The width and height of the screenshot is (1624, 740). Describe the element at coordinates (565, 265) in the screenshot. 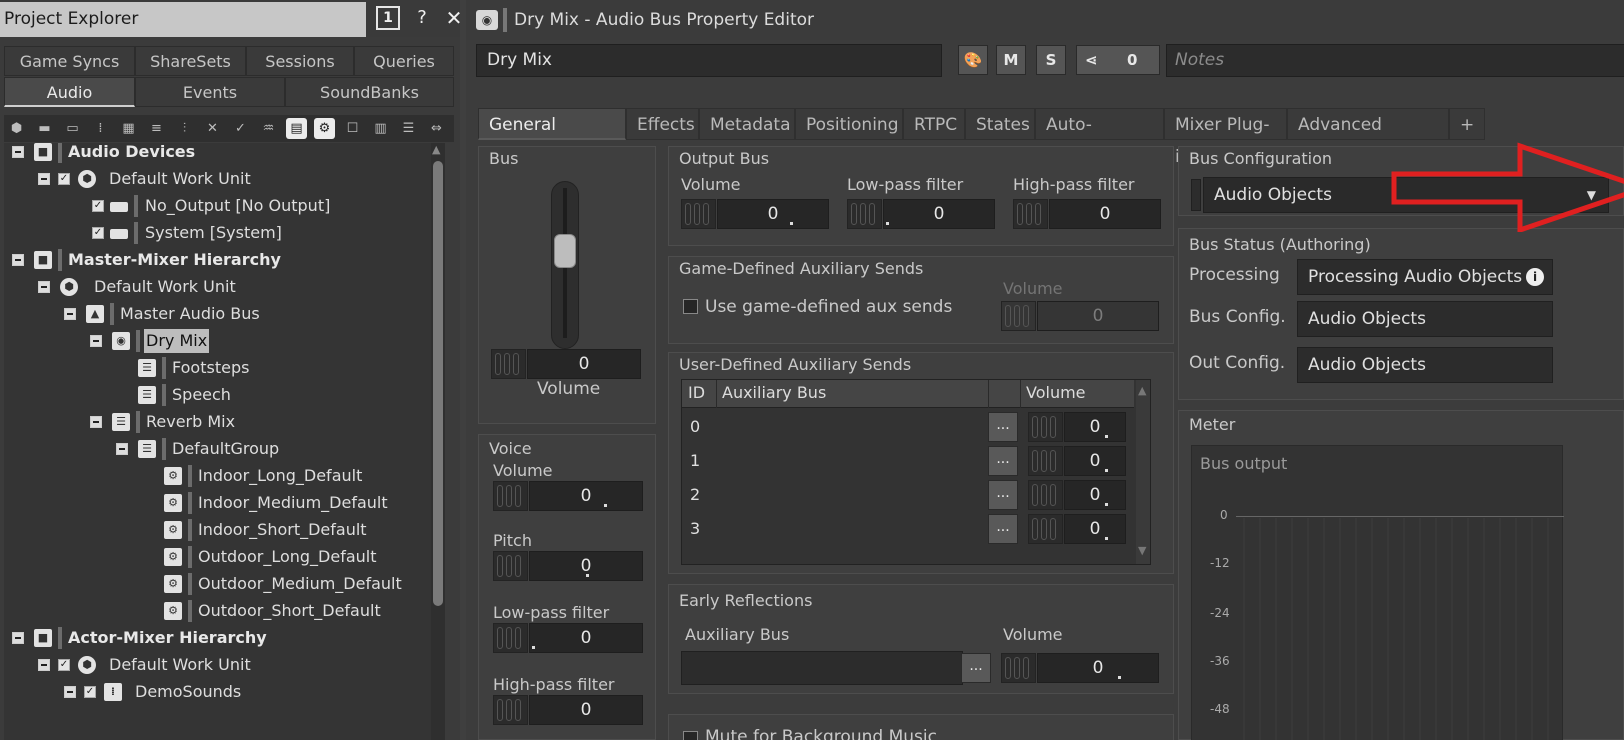

I see `bus-volume-fader` at that location.